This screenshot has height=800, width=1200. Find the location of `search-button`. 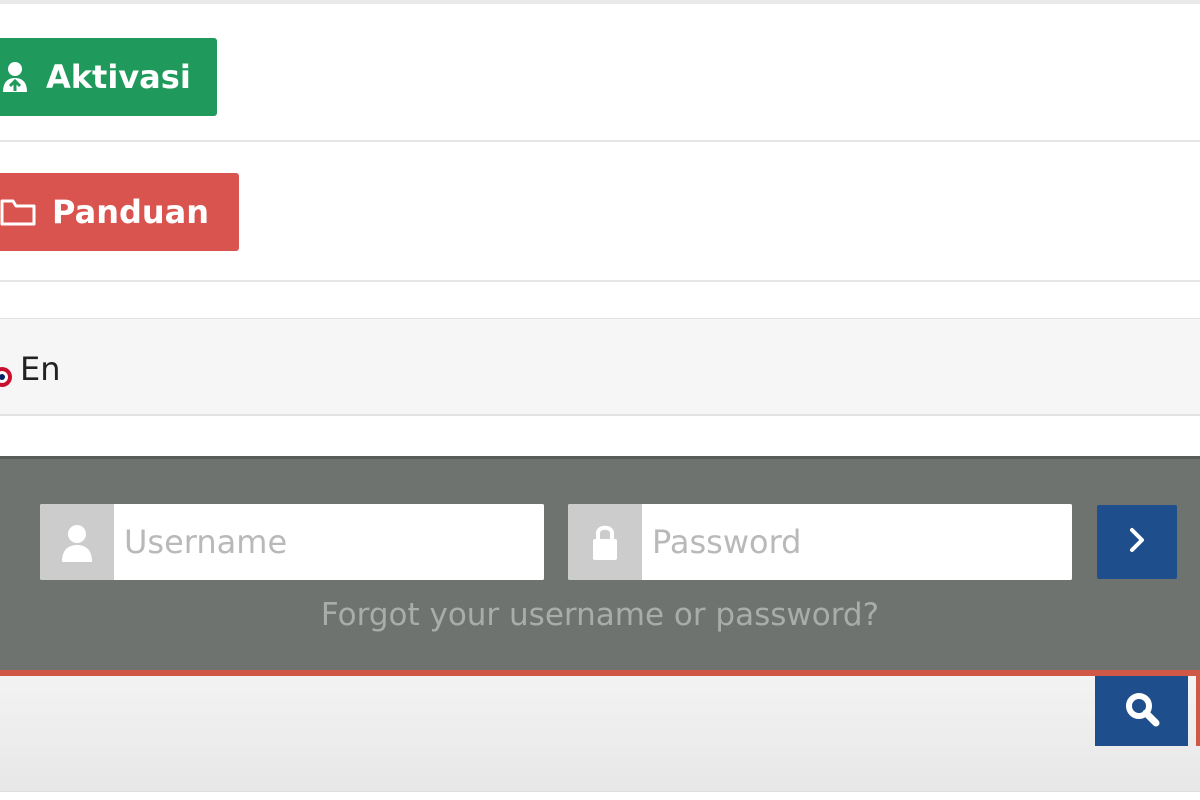

search-button is located at coordinates (1141, 711).